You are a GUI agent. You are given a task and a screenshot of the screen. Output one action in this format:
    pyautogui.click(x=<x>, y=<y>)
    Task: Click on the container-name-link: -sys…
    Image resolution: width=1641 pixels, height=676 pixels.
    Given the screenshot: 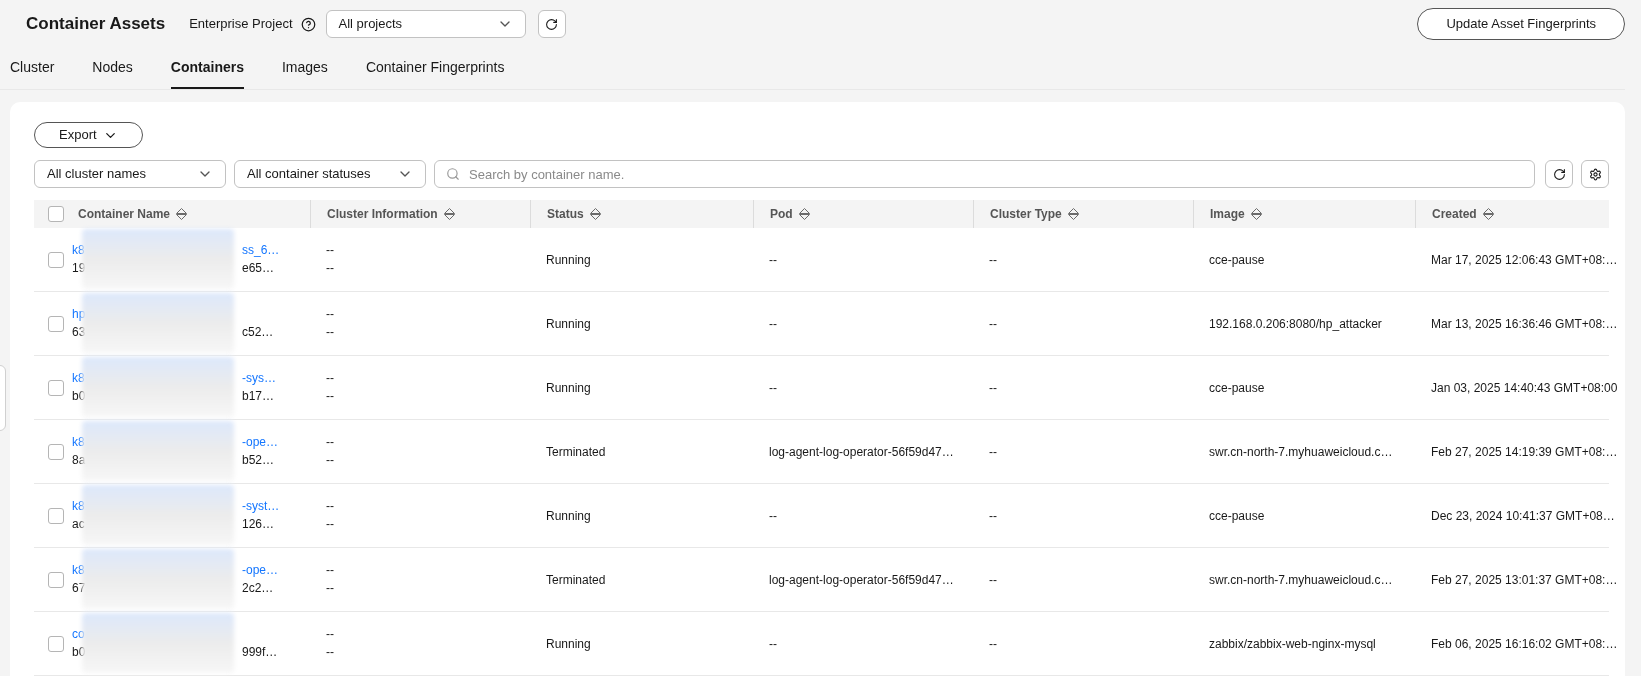 What is the action you would take?
    pyautogui.click(x=259, y=378)
    